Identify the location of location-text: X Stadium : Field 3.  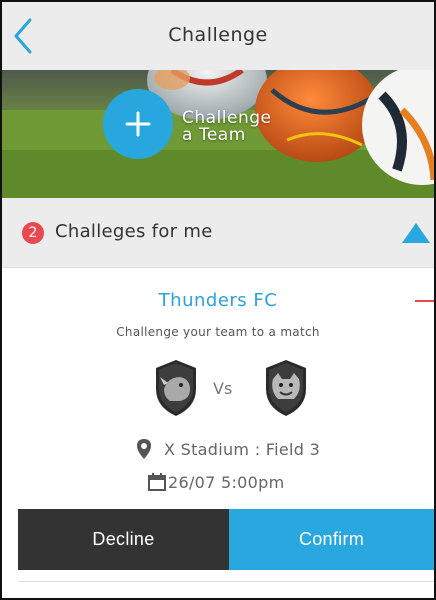
(242, 449).